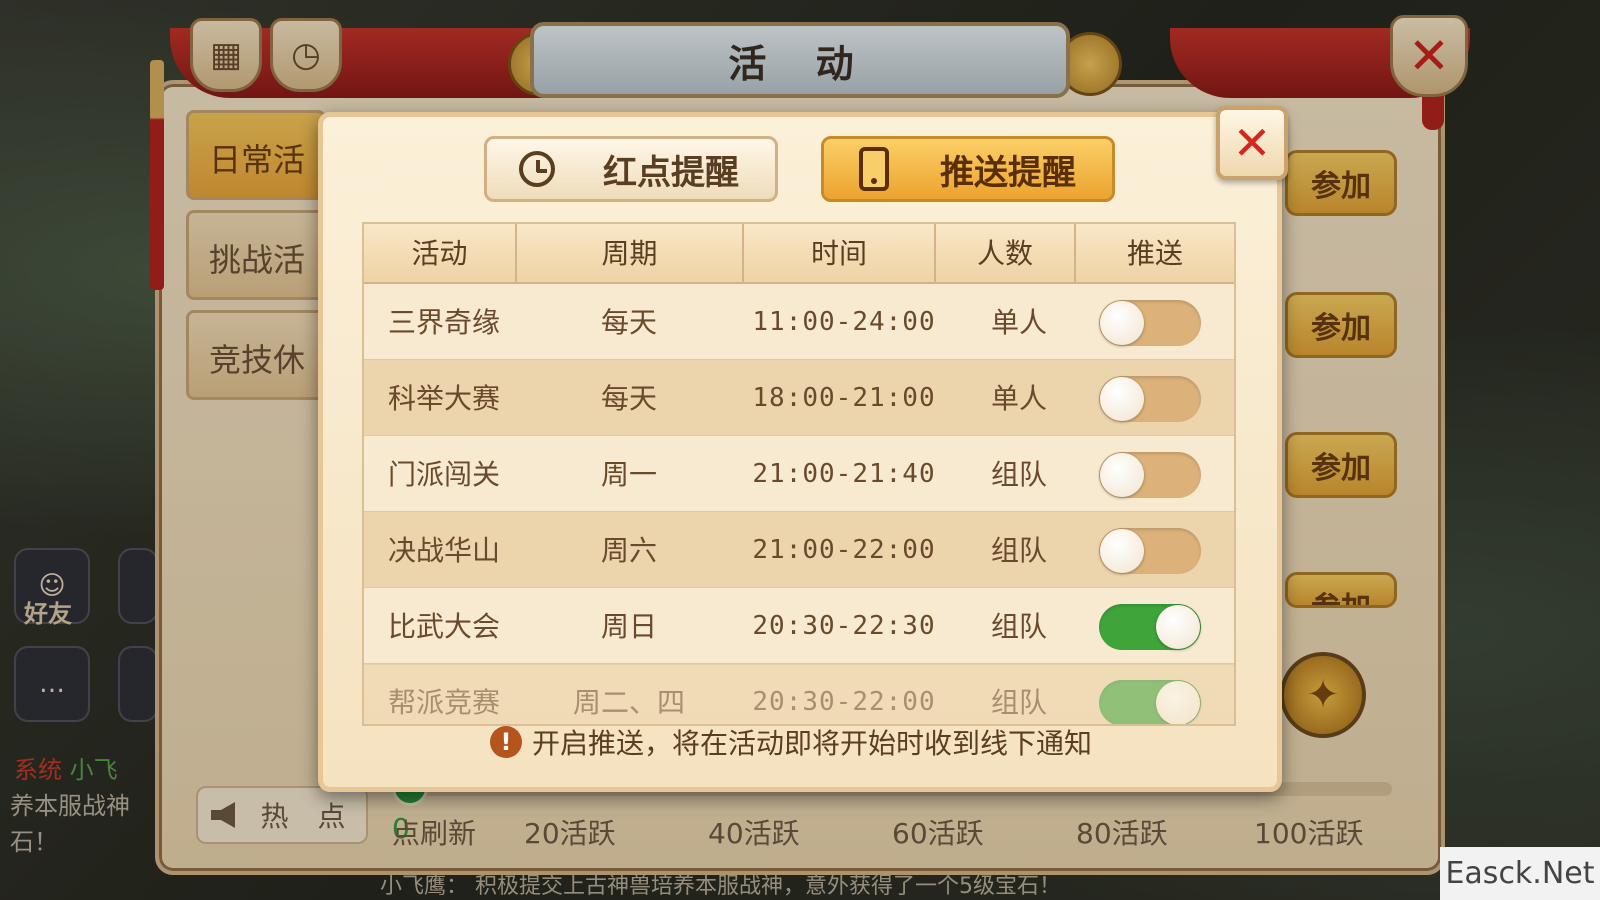 Image resolution: width=1600 pixels, height=900 pixels. I want to click on column-people: 人数, so click(1006, 254).